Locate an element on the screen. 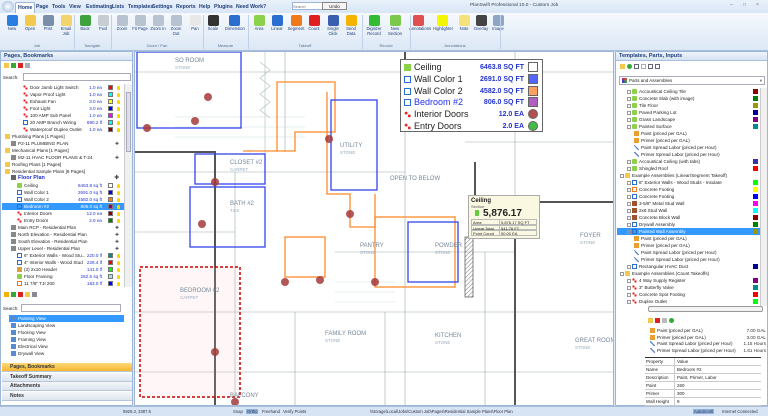 This screenshot has width=768, height=416. tree-item: Interior Doors 12.0 ea is located at coordinates (63, 213).